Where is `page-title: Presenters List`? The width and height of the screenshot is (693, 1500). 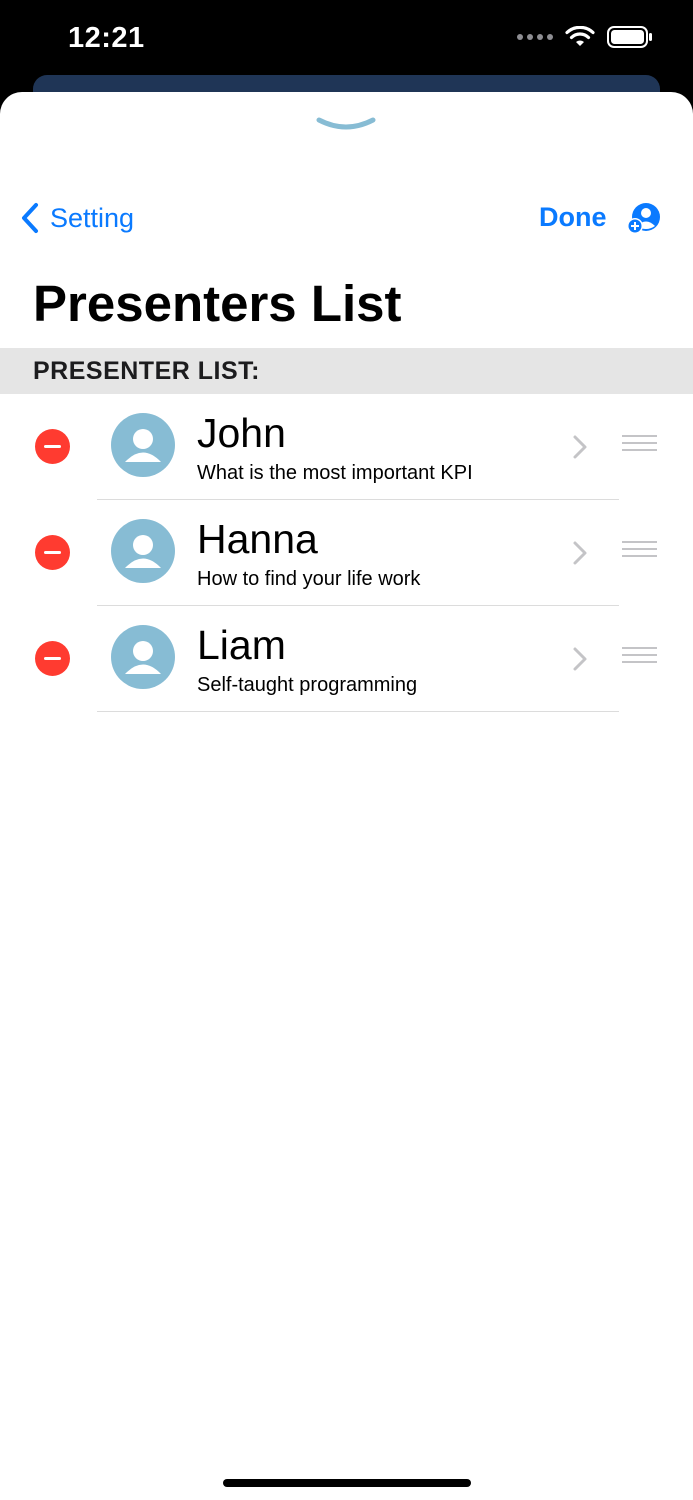 page-title: Presenters List is located at coordinates (217, 303).